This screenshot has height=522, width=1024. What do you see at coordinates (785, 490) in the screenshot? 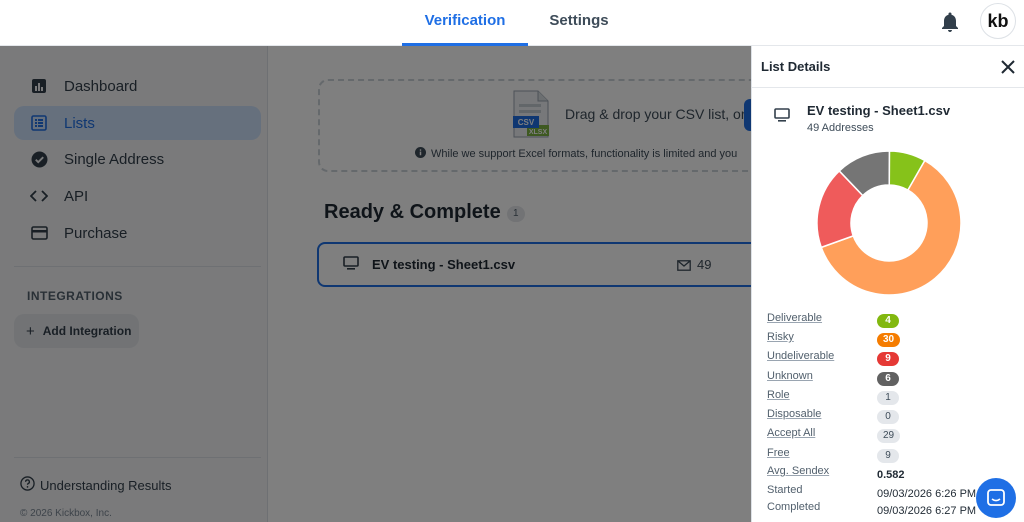
I see `started-label: Started` at bounding box center [785, 490].